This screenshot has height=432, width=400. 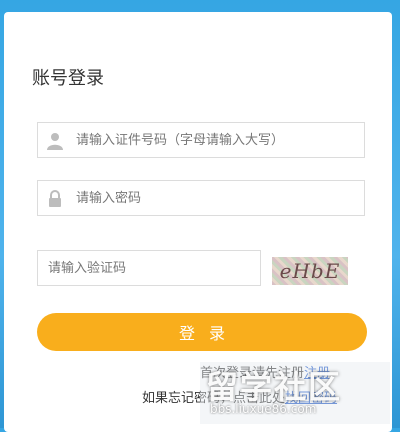 I want to click on password-field, so click(x=201, y=198).